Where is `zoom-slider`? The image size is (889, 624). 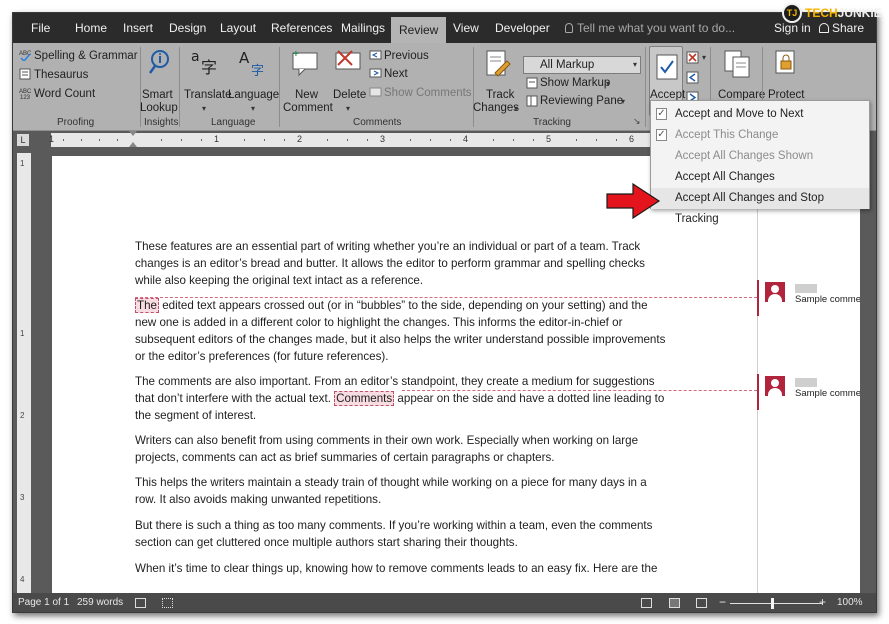
zoom-slider is located at coordinates (776, 603).